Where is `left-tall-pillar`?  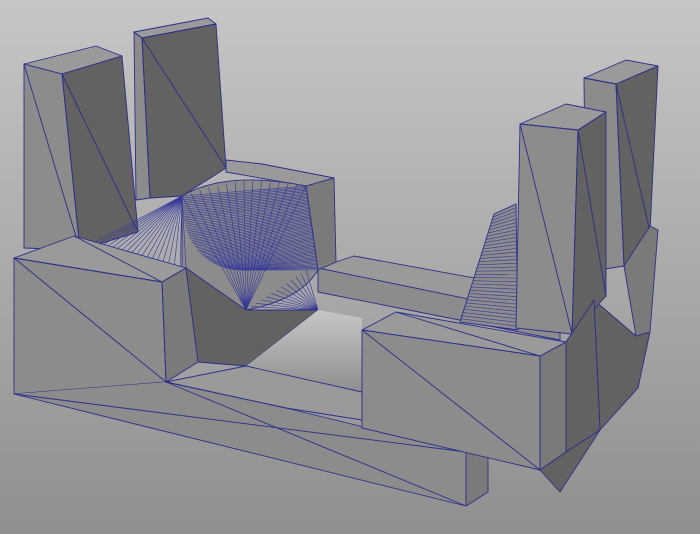
left-tall-pillar is located at coordinates (81, 148).